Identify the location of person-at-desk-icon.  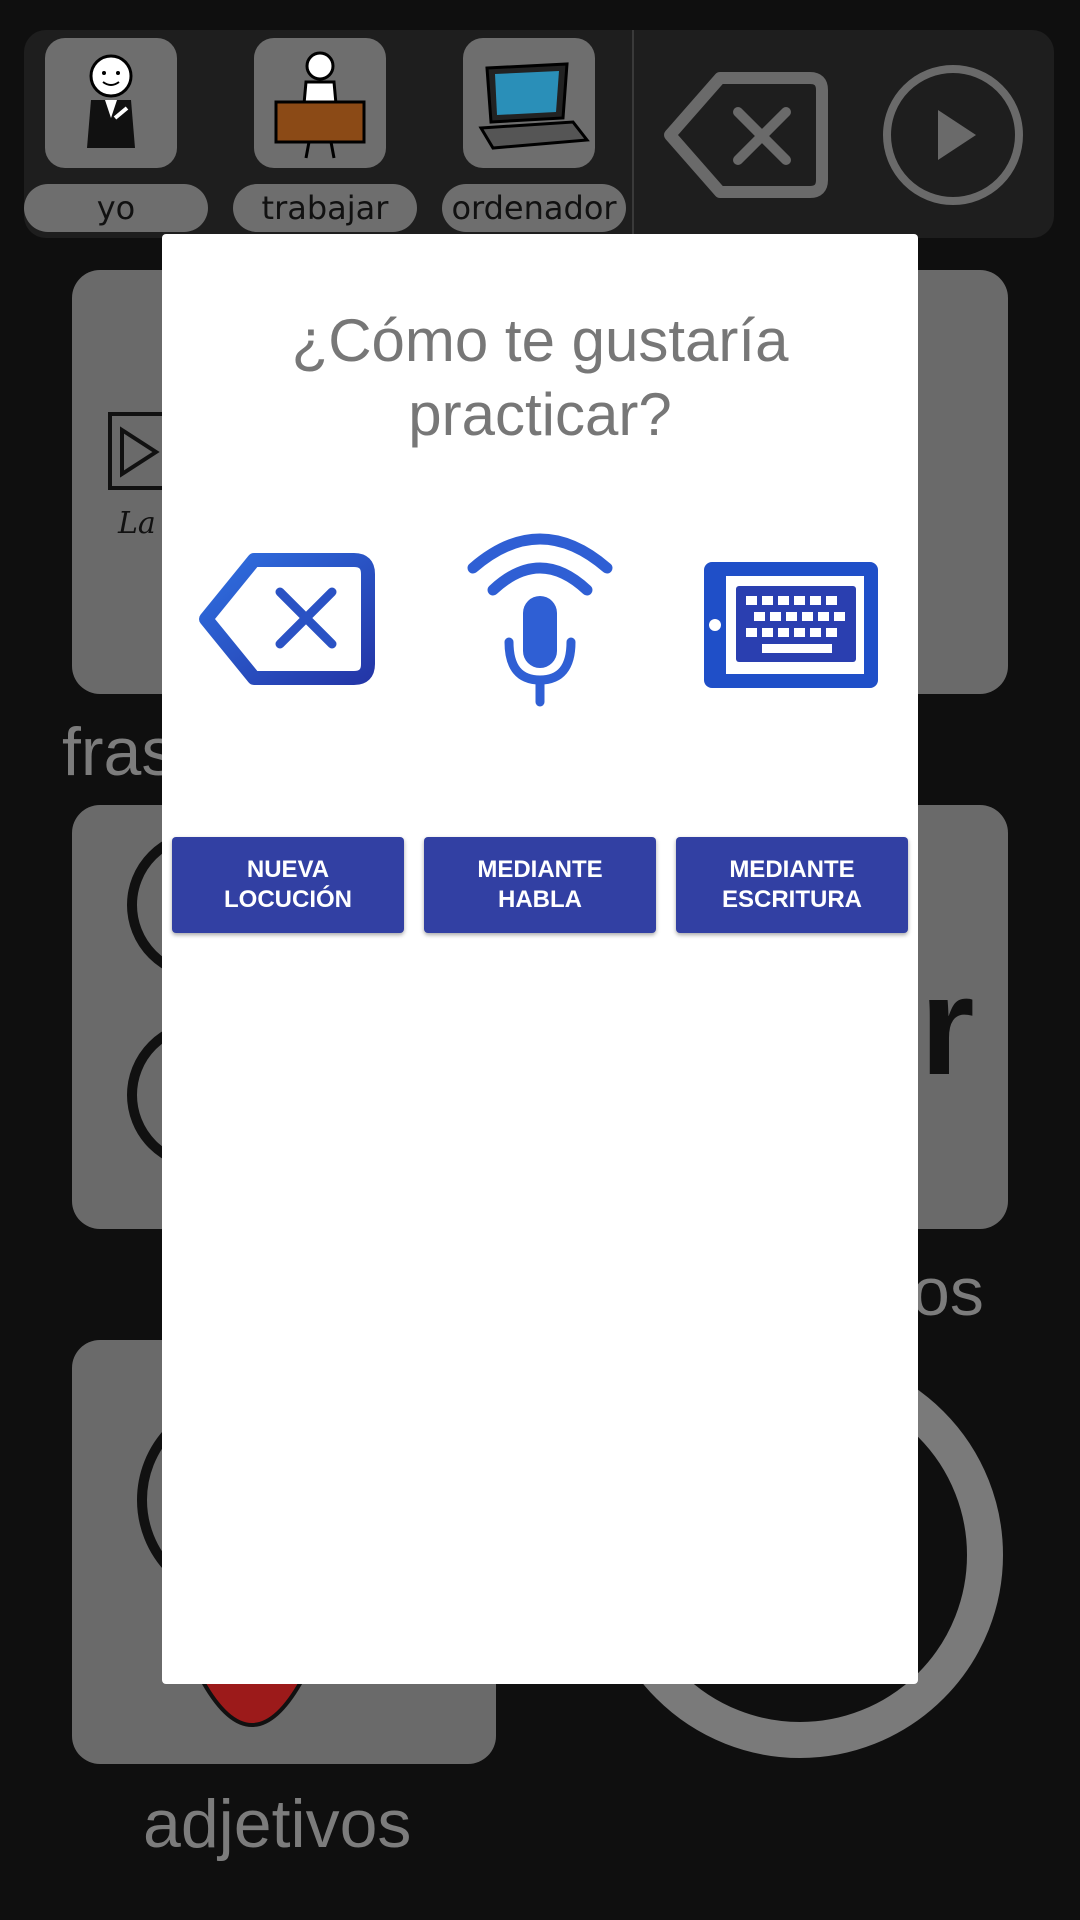
(320, 103).